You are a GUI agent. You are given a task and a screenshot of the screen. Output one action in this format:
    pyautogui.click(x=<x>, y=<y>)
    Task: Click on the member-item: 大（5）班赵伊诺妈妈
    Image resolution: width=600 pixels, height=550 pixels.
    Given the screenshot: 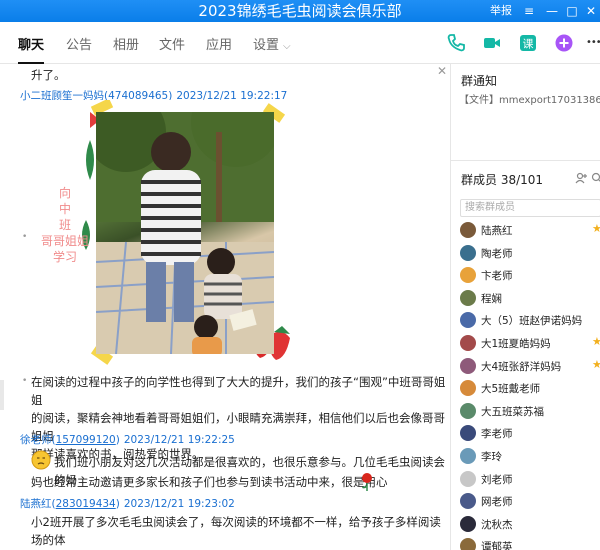 What is the action you would take?
    pyautogui.click(x=525, y=321)
    